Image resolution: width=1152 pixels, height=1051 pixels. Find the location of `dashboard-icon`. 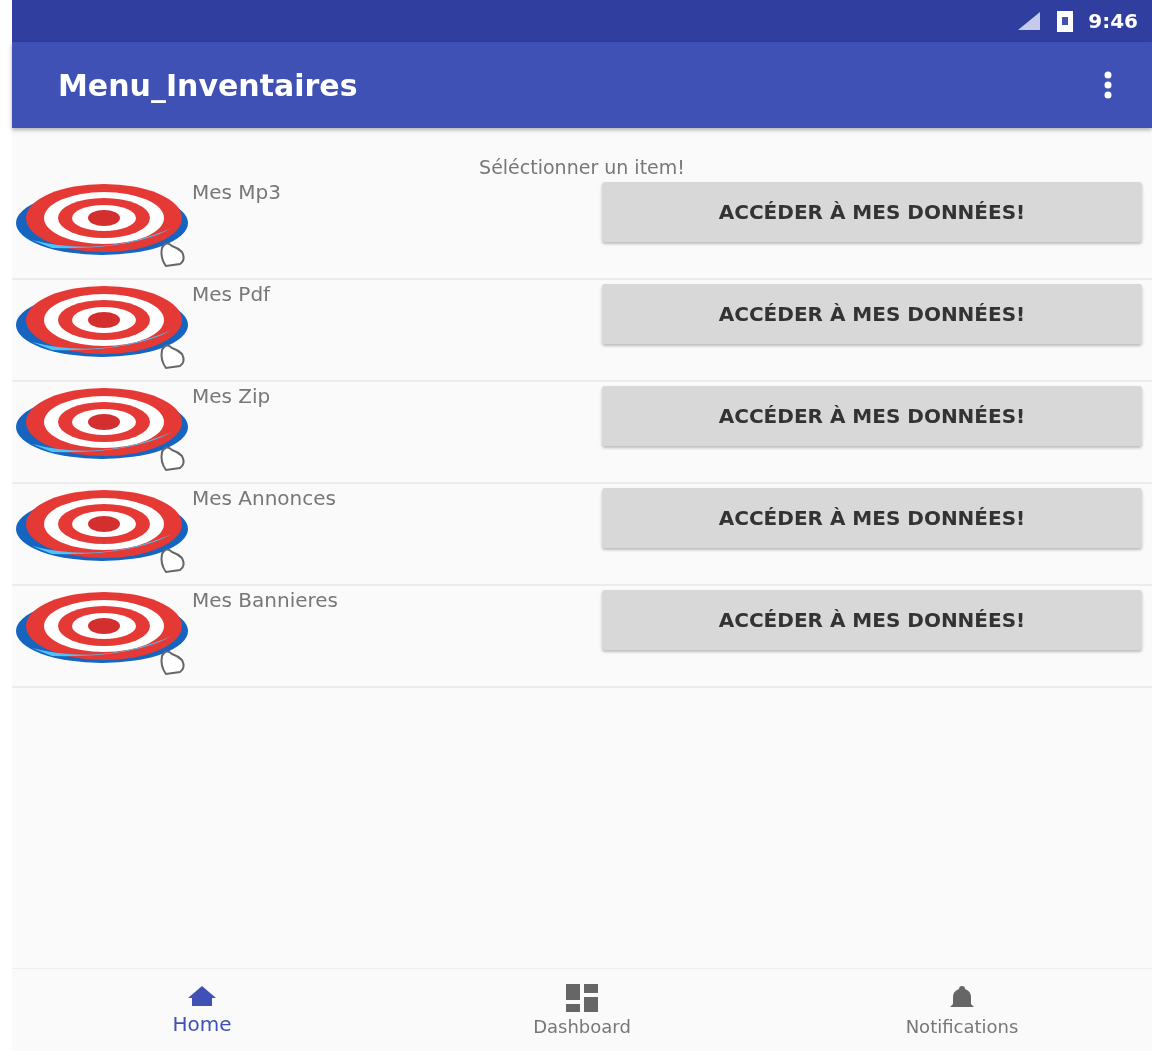

dashboard-icon is located at coordinates (582, 997).